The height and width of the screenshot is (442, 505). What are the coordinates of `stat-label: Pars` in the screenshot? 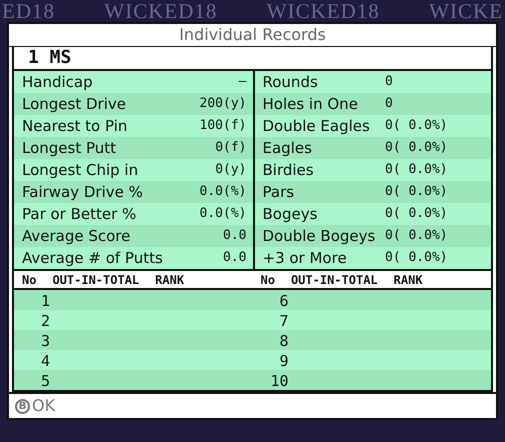 It's located at (279, 192).